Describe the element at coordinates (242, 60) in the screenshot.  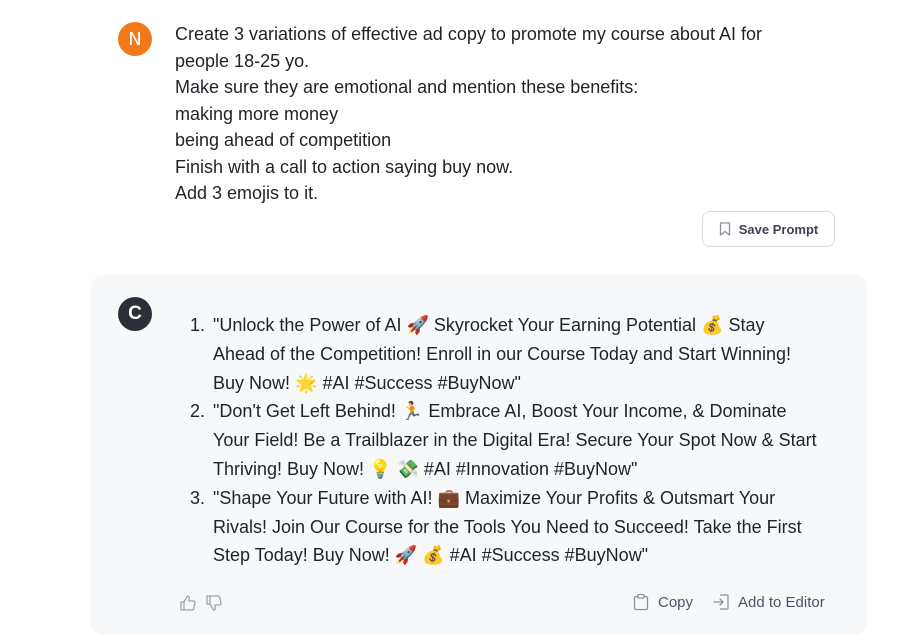
I see `user-message-line: people 18-25 yo.` at that location.